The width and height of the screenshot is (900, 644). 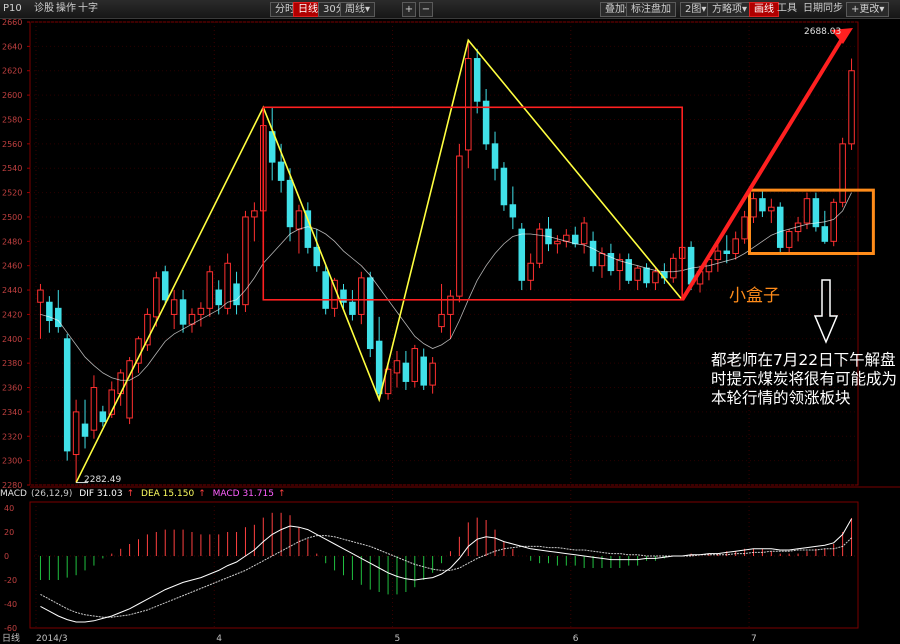 I want to click on macd-histogram-value: MACD 31.715, so click(x=243, y=494).